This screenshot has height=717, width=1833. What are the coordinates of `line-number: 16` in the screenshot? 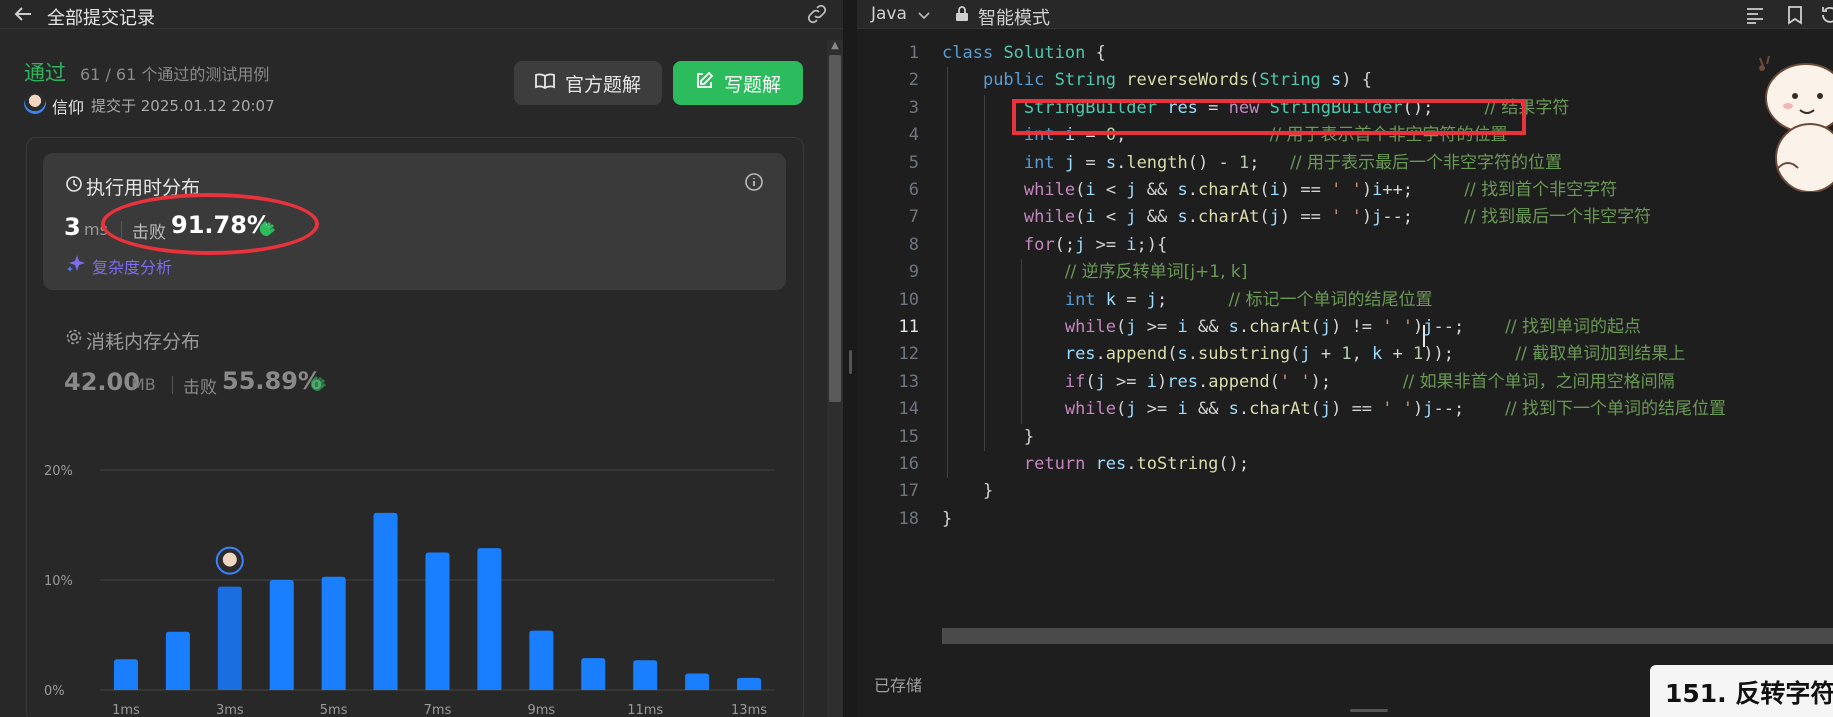 It's located at (908, 464).